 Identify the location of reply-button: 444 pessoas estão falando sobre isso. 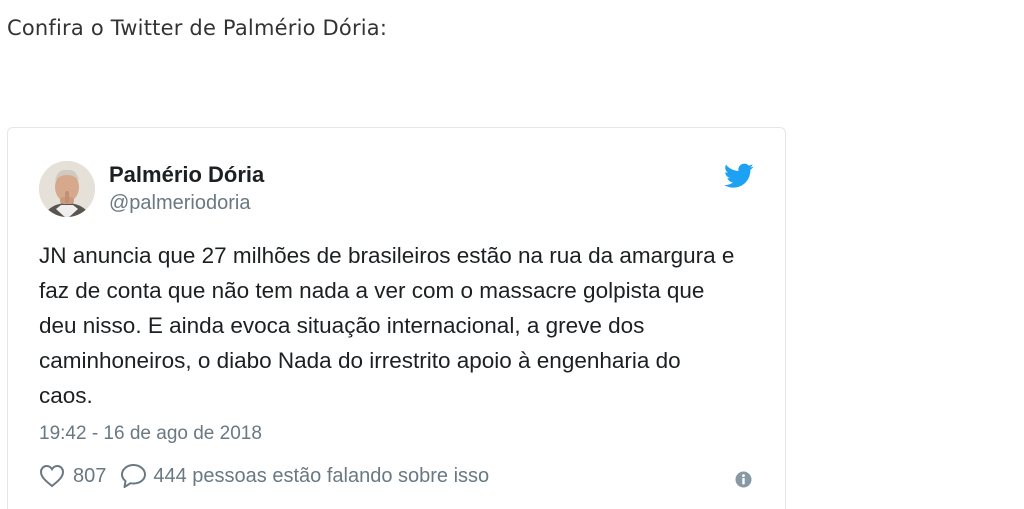
(304, 476).